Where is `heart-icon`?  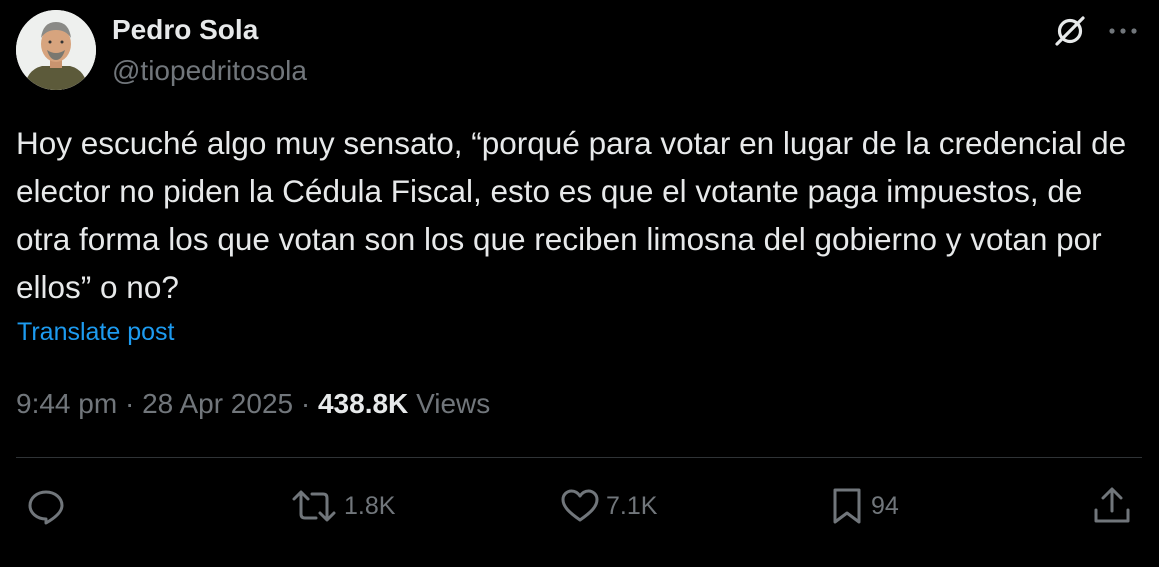 heart-icon is located at coordinates (580, 505).